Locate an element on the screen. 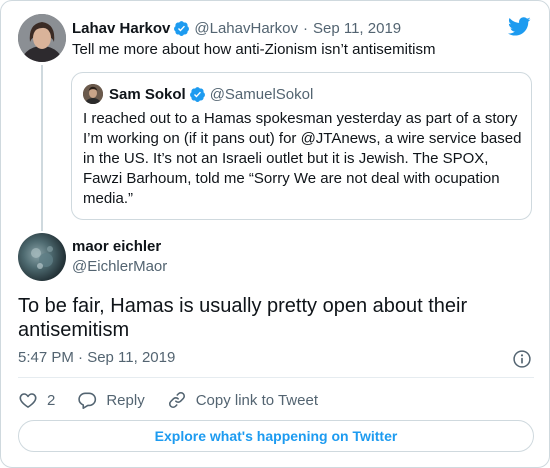 This screenshot has height=468, width=550. copy-link-button: Copy link to Tweet is located at coordinates (242, 400).